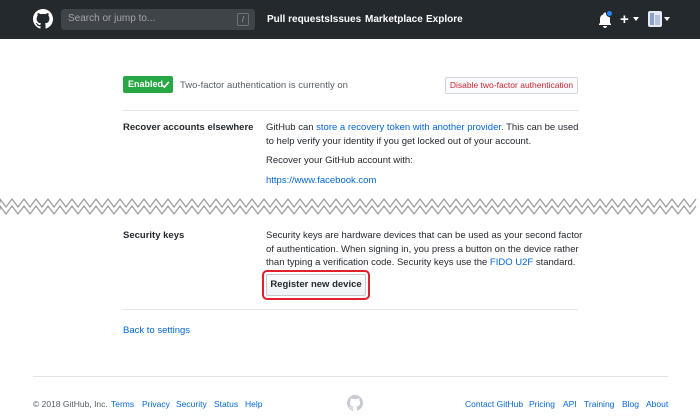 The image size is (700, 419). What do you see at coordinates (191, 404) in the screenshot?
I see `footer-link-security: Security` at bounding box center [191, 404].